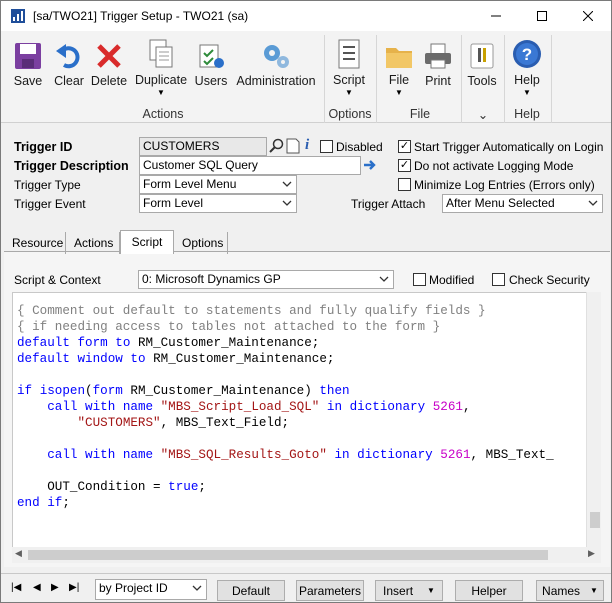  What do you see at coordinates (349, 66) in the screenshot?
I see `script-button: Script ▼` at bounding box center [349, 66].